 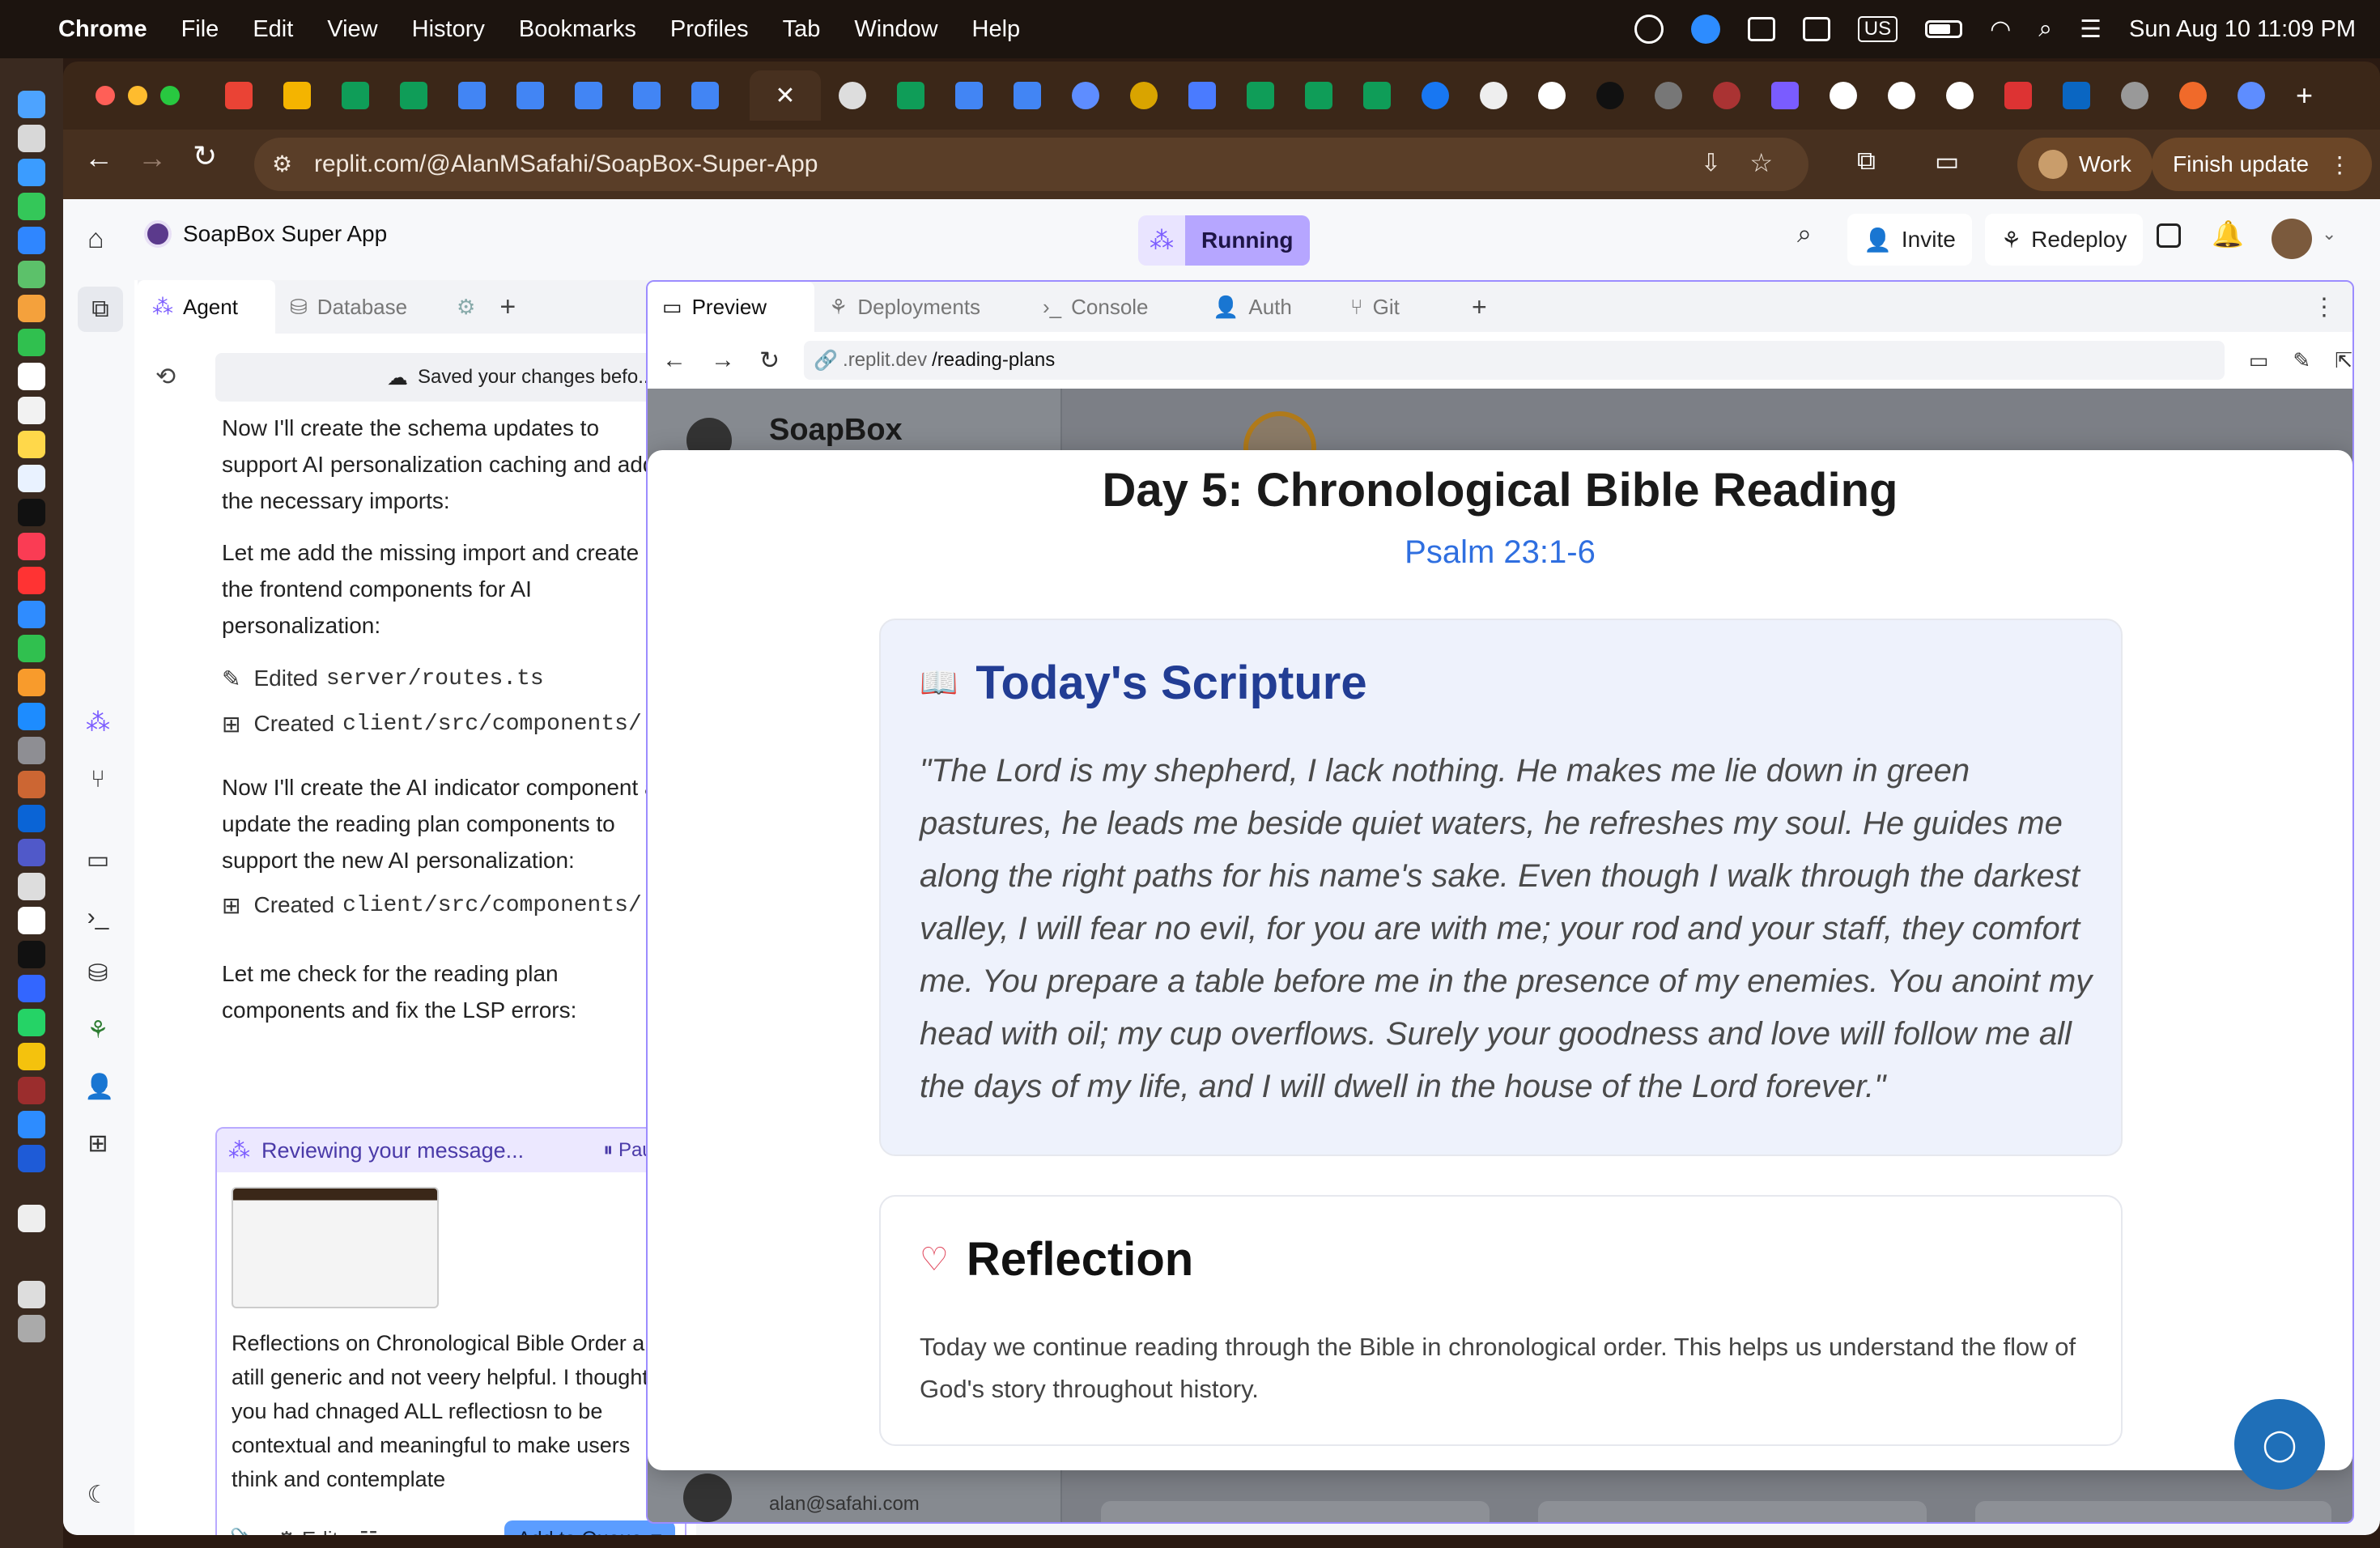 I want to click on notification-bell-icon: 🔔, so click(x=2228, y=234).